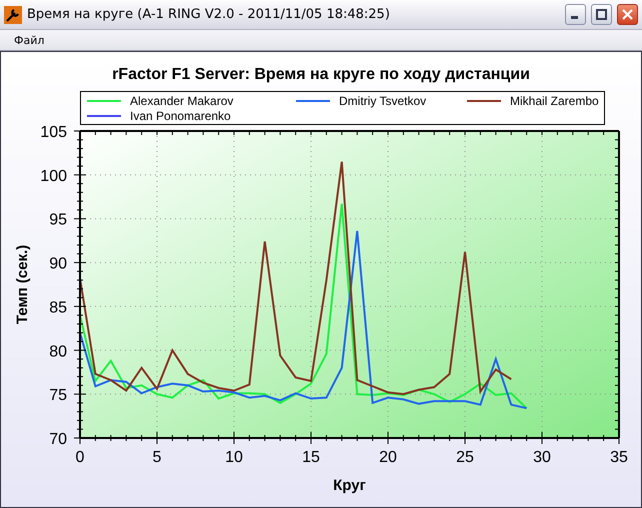 This screenshot has width=642, height=508. I want to click on x-tick-label: 35, so click(619, 457).